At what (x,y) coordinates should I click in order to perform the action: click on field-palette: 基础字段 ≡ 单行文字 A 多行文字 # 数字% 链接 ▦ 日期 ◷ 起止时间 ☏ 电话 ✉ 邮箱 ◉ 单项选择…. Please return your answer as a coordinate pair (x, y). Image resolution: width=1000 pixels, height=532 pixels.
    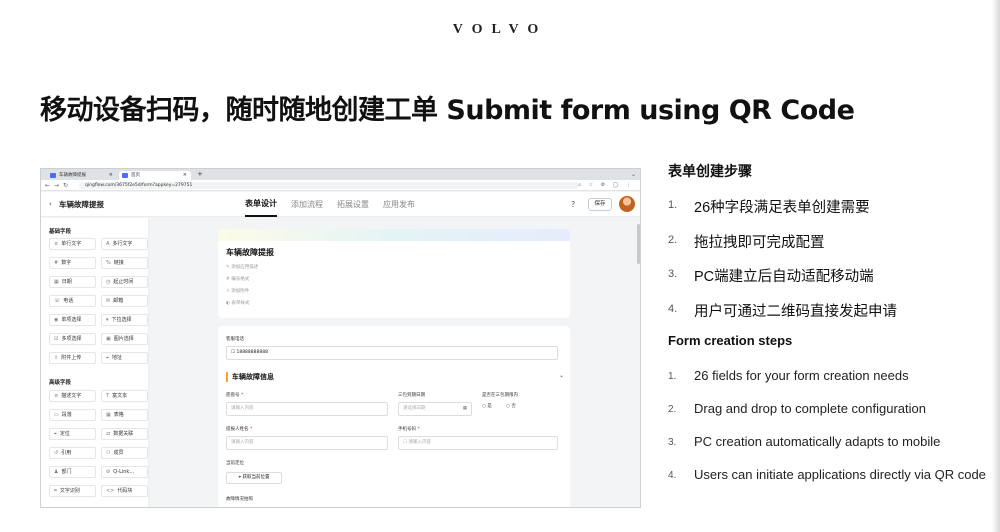
    Looking at the image, I should click on (95, 362).